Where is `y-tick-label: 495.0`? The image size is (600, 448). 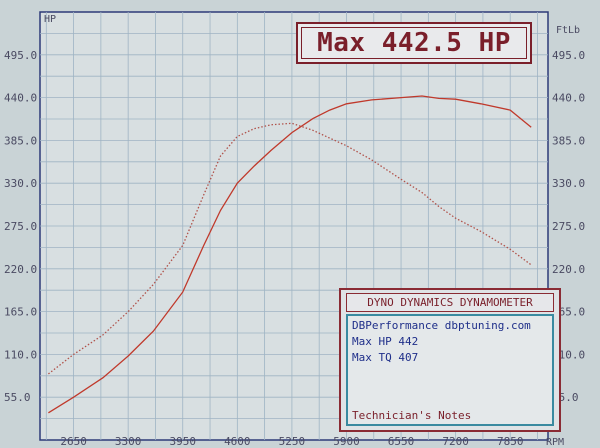 y-tick-label: 495.0 is located at coordinates (20, 55).